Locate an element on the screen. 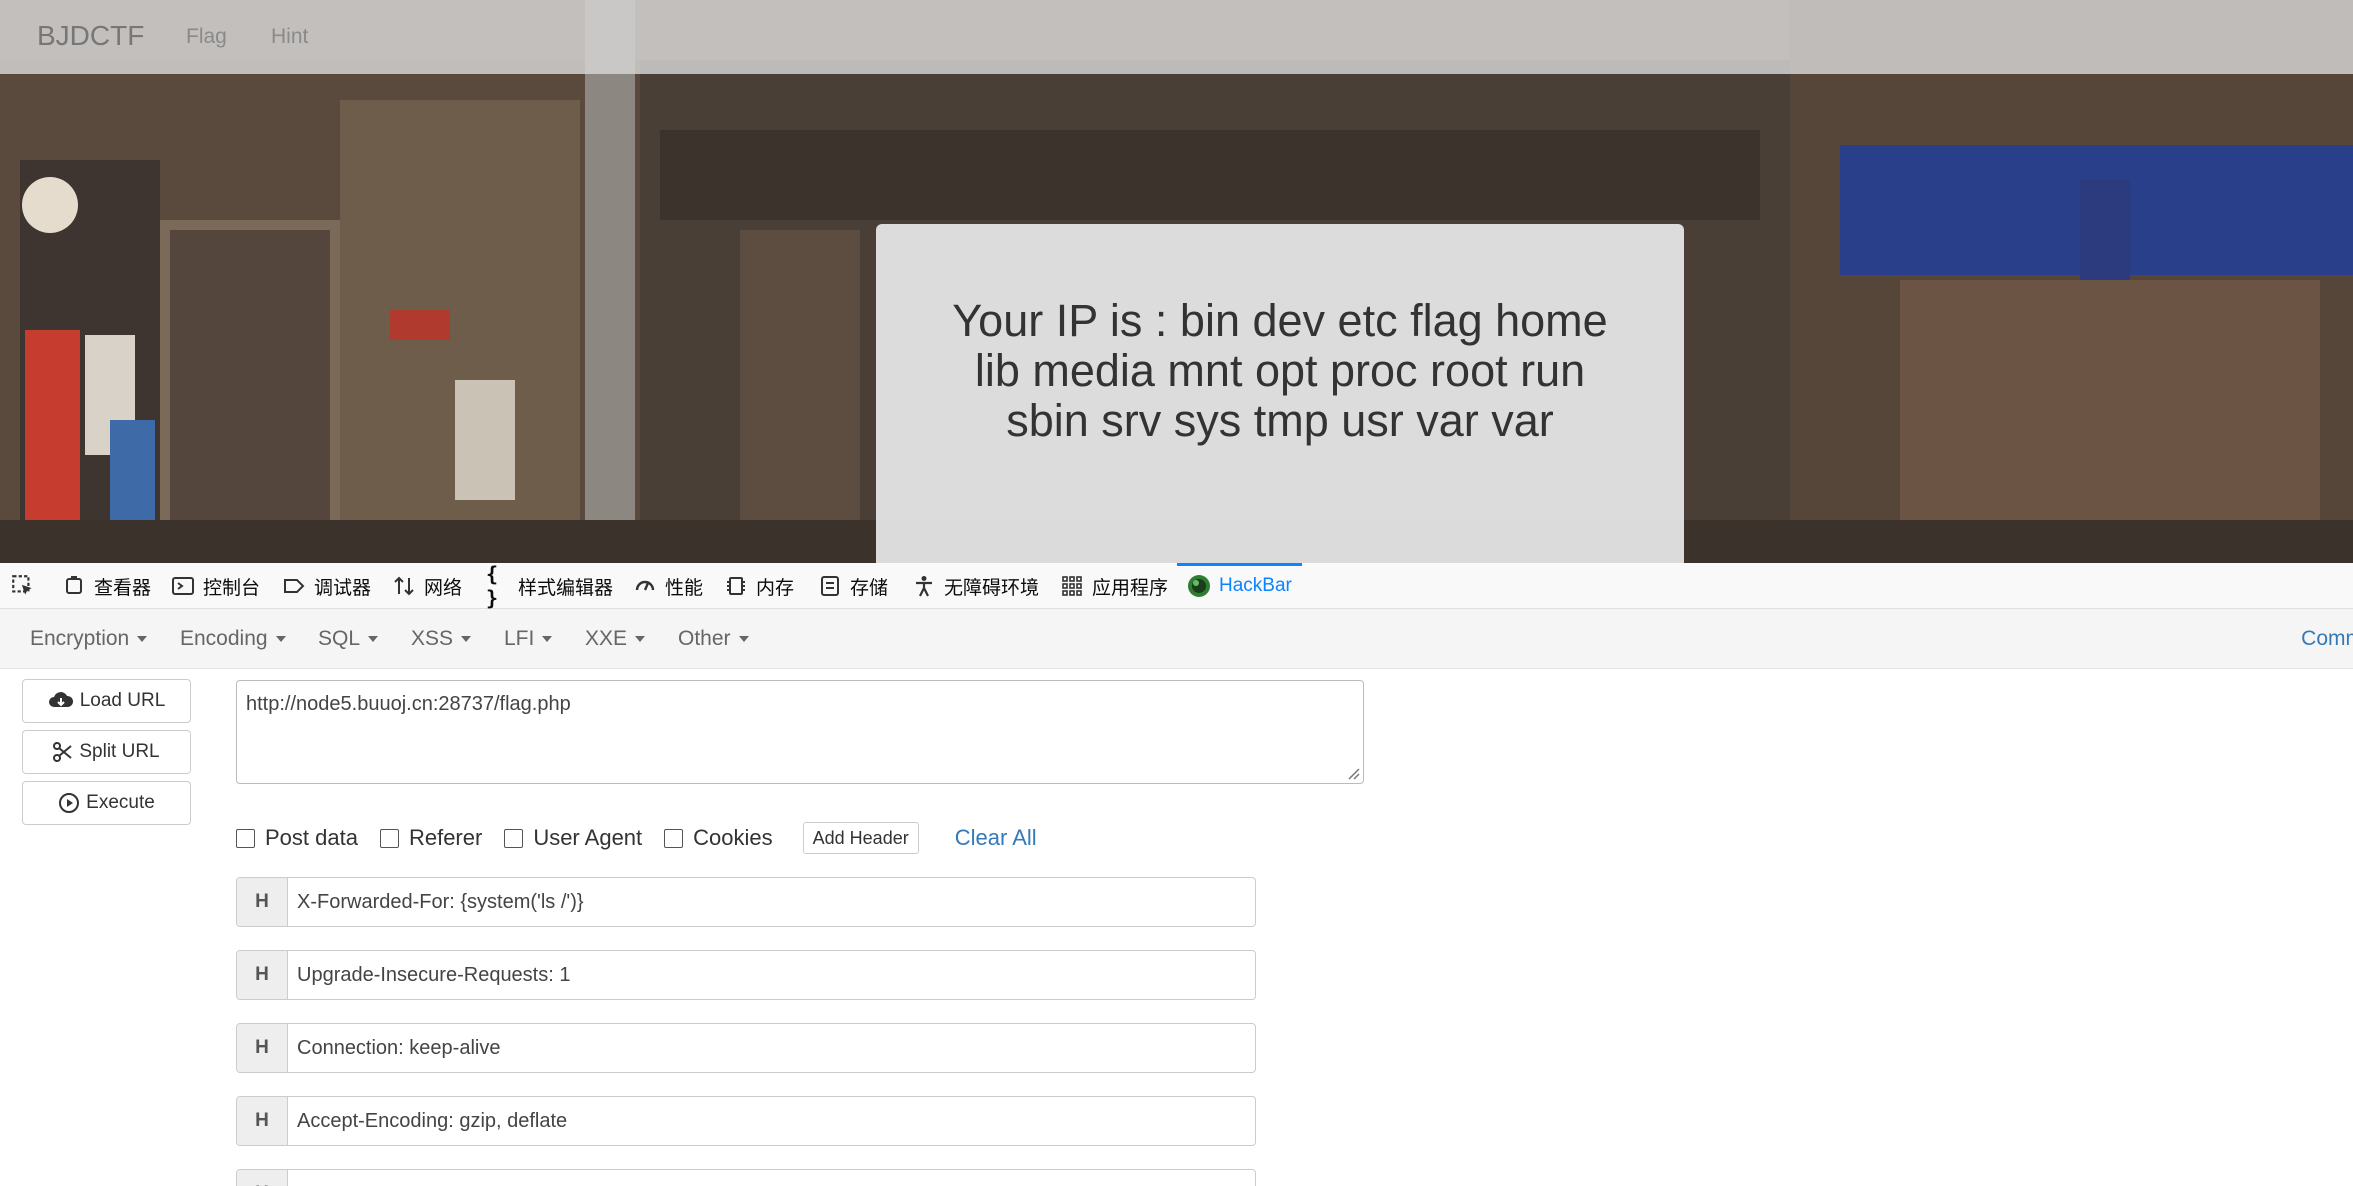 The width and height of the screenshot is (2353, 1186). element-picker-icon is located at coordinates (23, 586).